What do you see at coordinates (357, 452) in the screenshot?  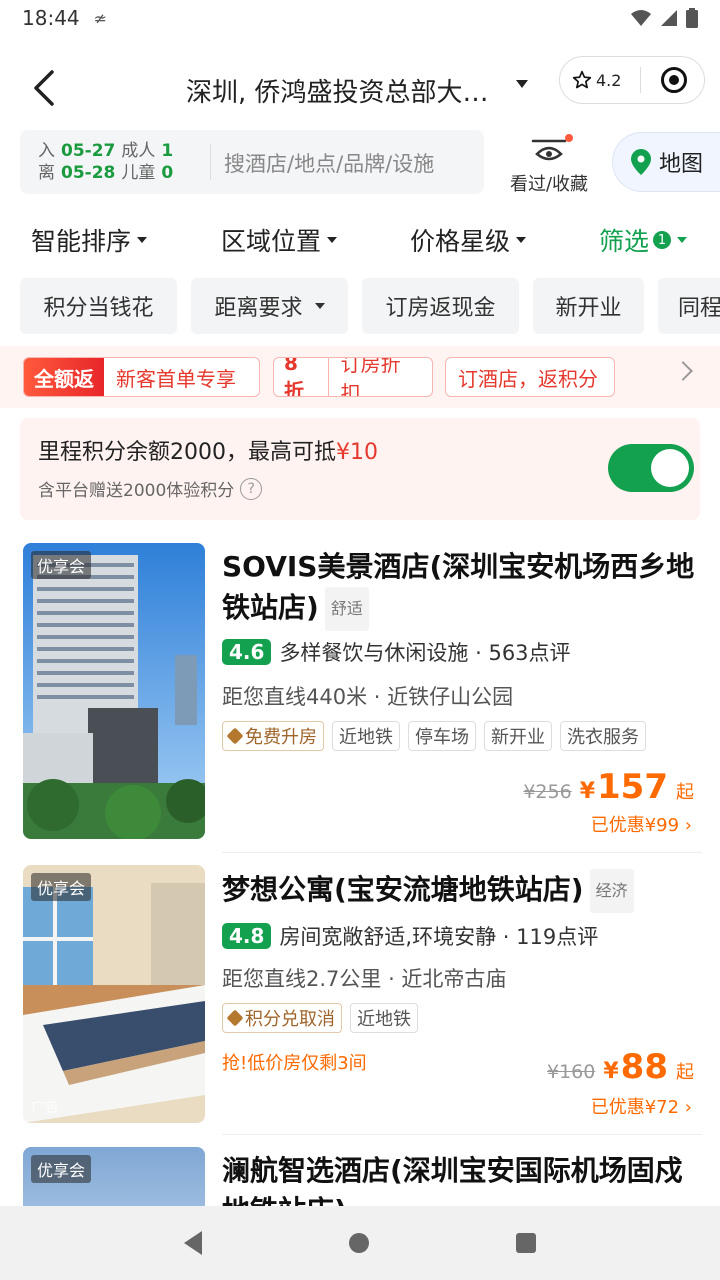 I see `points-money: ¥10` at bounding box center [357, 452].